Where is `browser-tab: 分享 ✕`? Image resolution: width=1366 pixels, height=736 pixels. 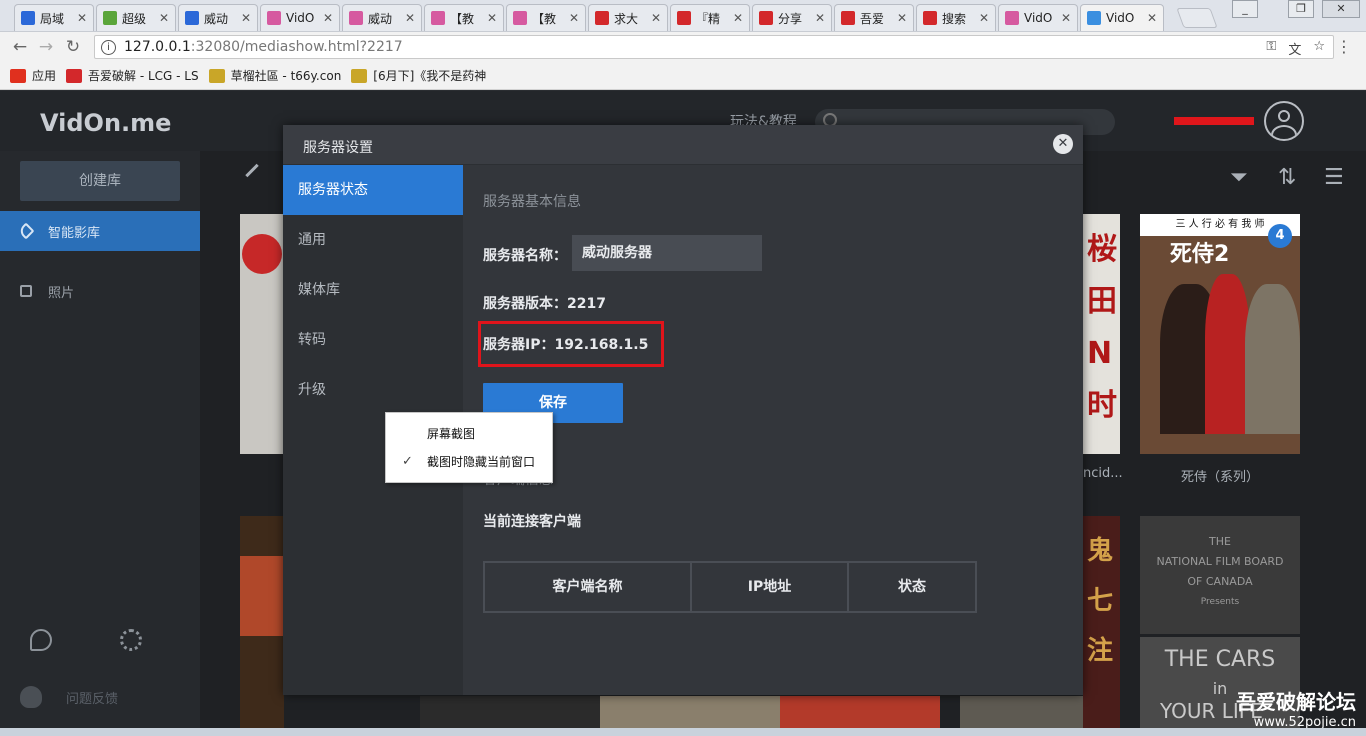
browser-tab: 分享 ✕ is located at coordinates (792, 17).